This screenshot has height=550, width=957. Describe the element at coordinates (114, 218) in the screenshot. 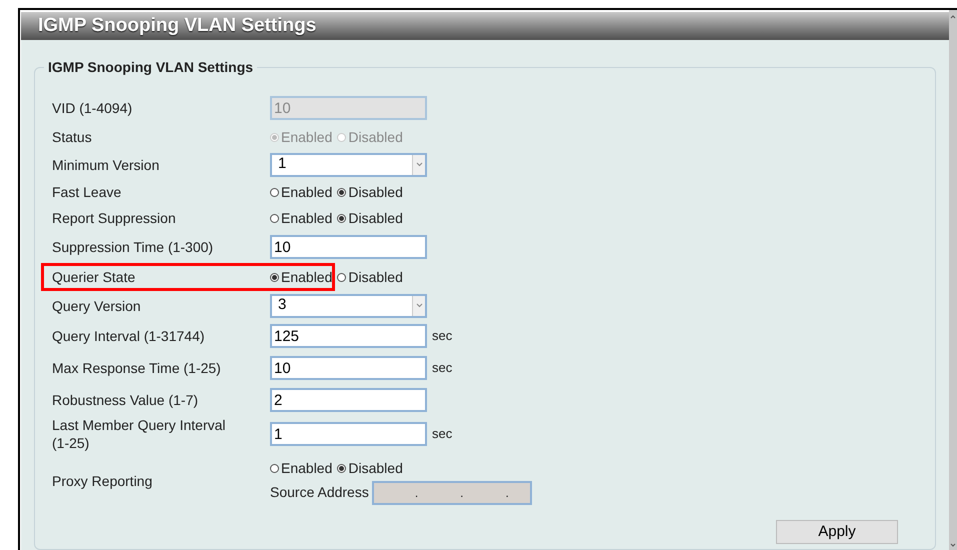

I see `field-label: Report Suppression` at that location.